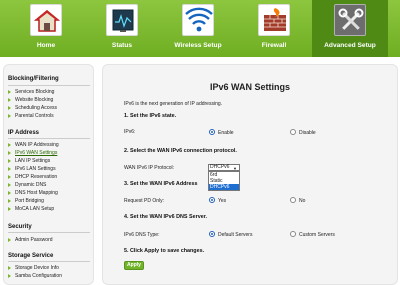 This screenshot has width=400, height=285. I want to click on enable-label: Enable, so click(226, 133).